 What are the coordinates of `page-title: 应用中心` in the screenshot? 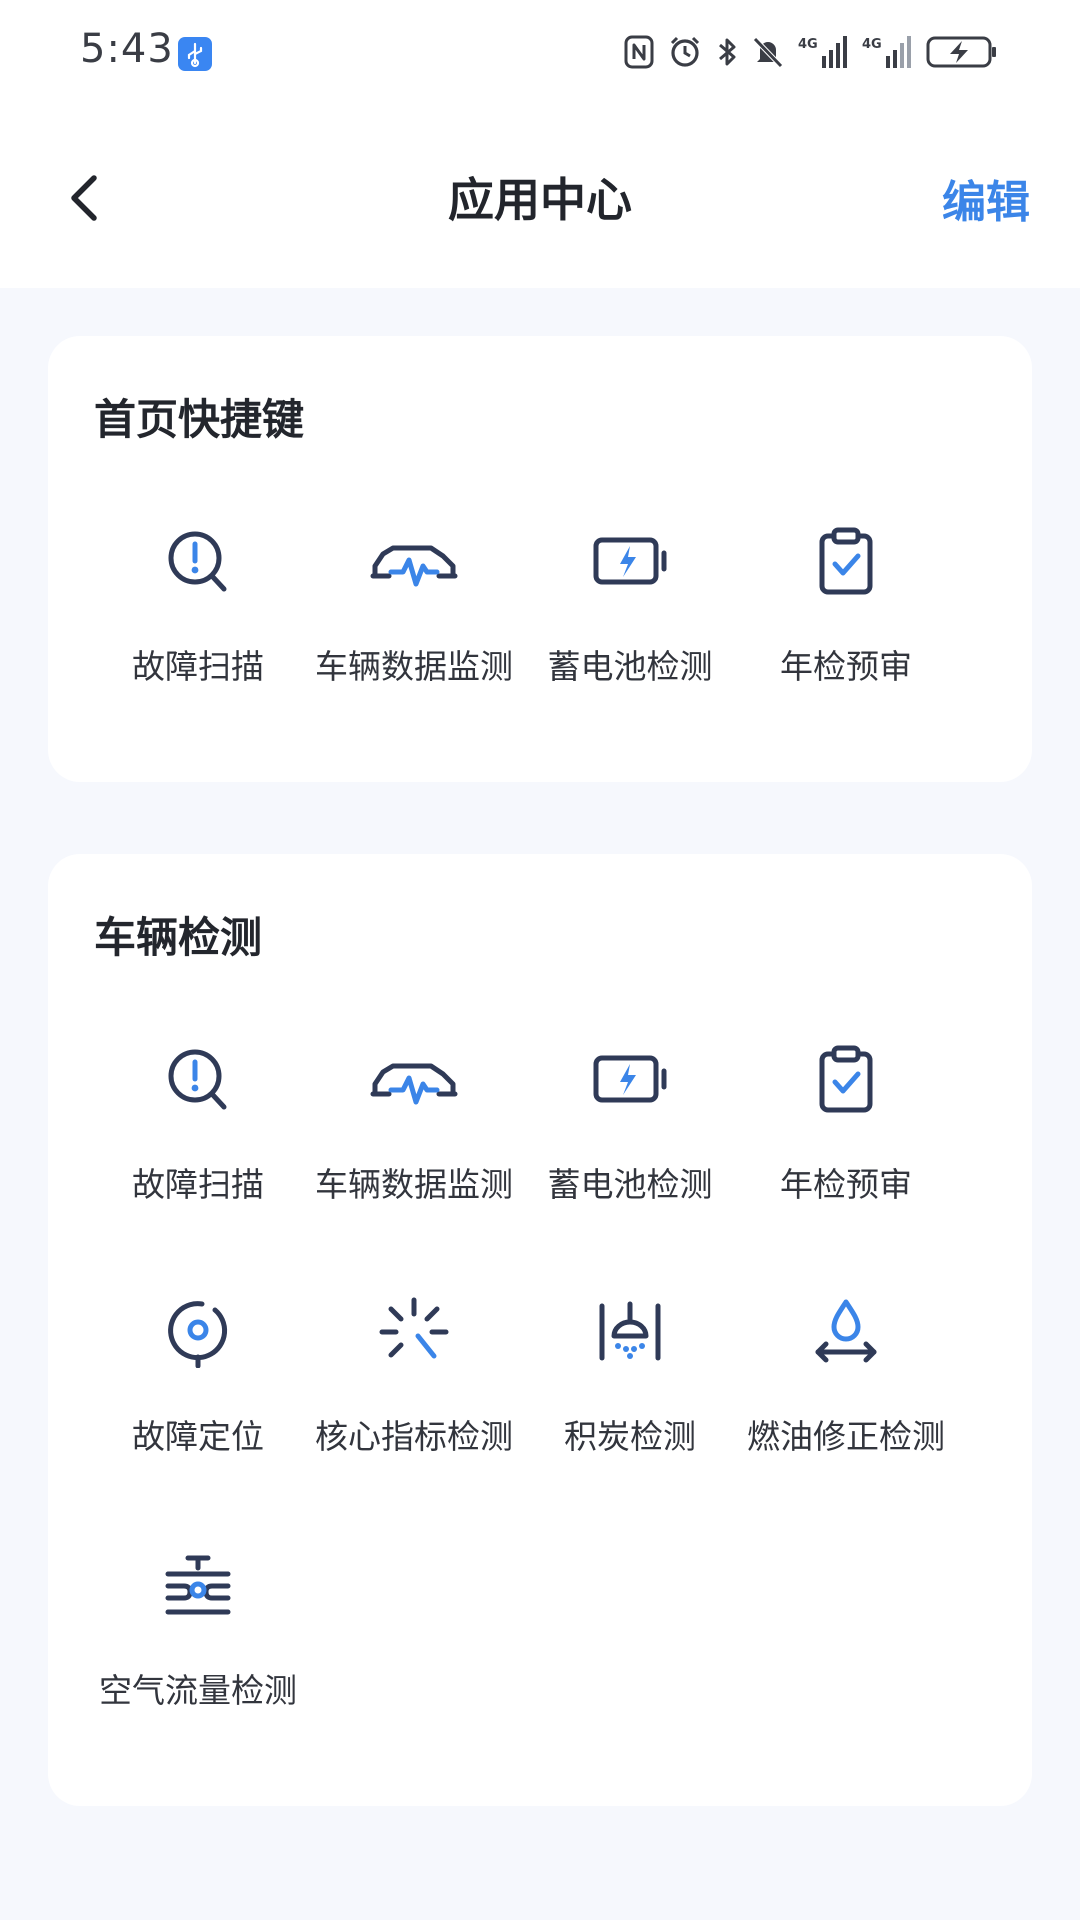 It's located at (540, 200).